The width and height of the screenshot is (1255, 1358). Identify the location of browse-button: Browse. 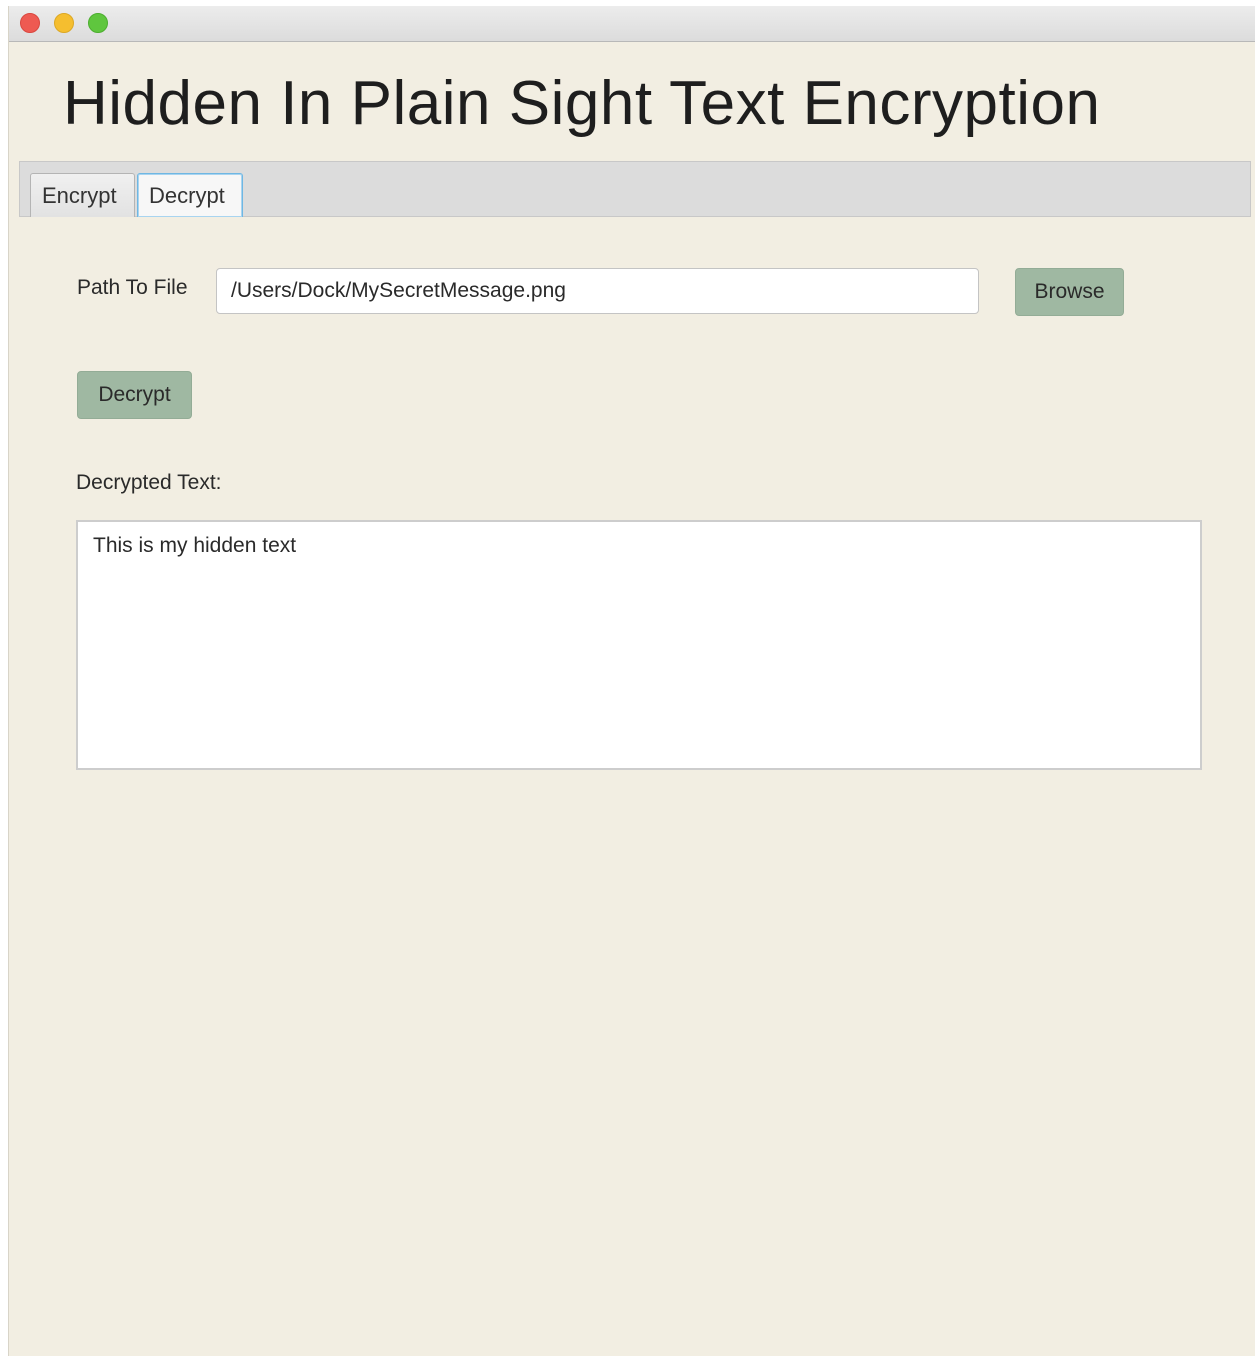
(1069, 292).